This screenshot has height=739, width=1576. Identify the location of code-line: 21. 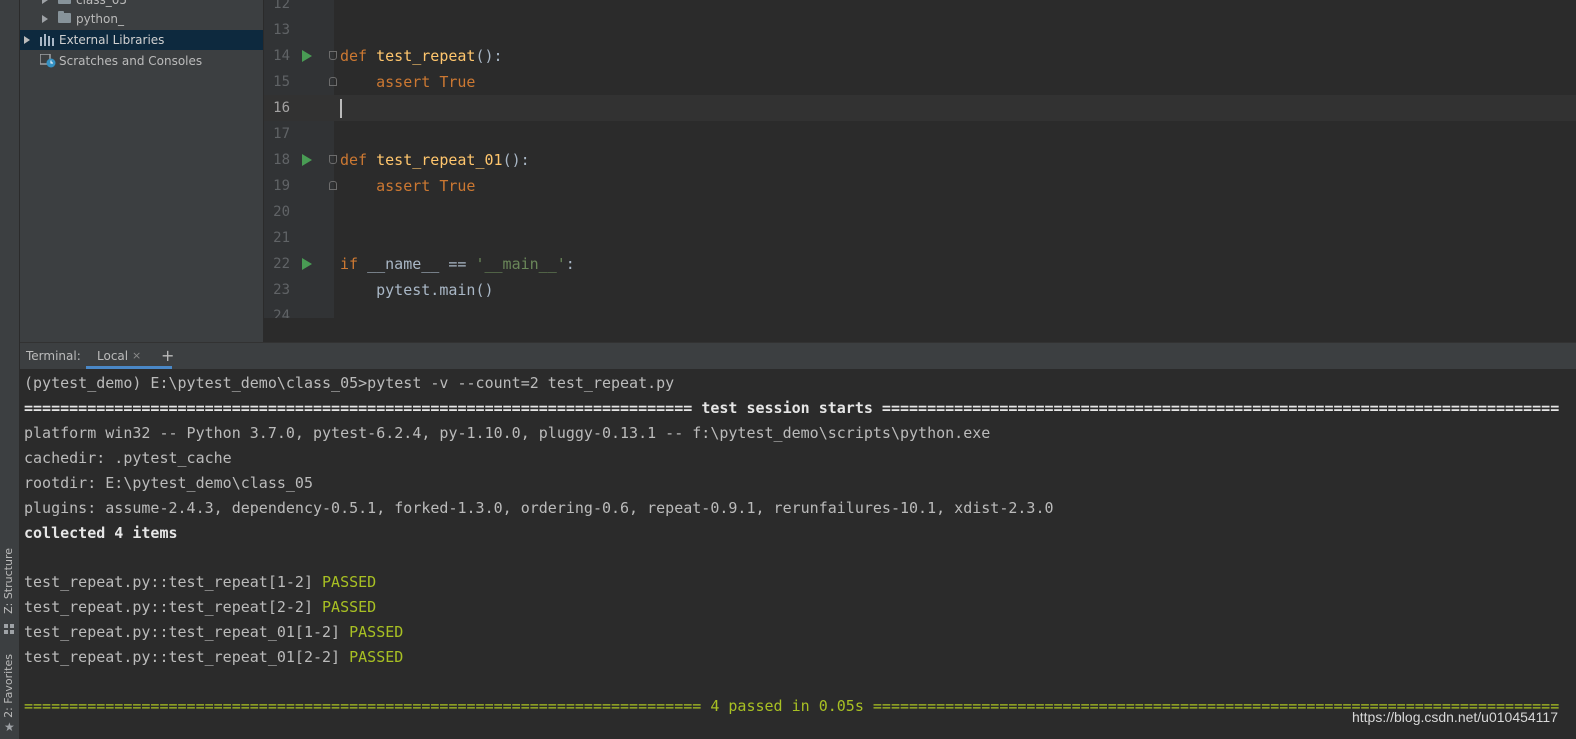
(920, 238).